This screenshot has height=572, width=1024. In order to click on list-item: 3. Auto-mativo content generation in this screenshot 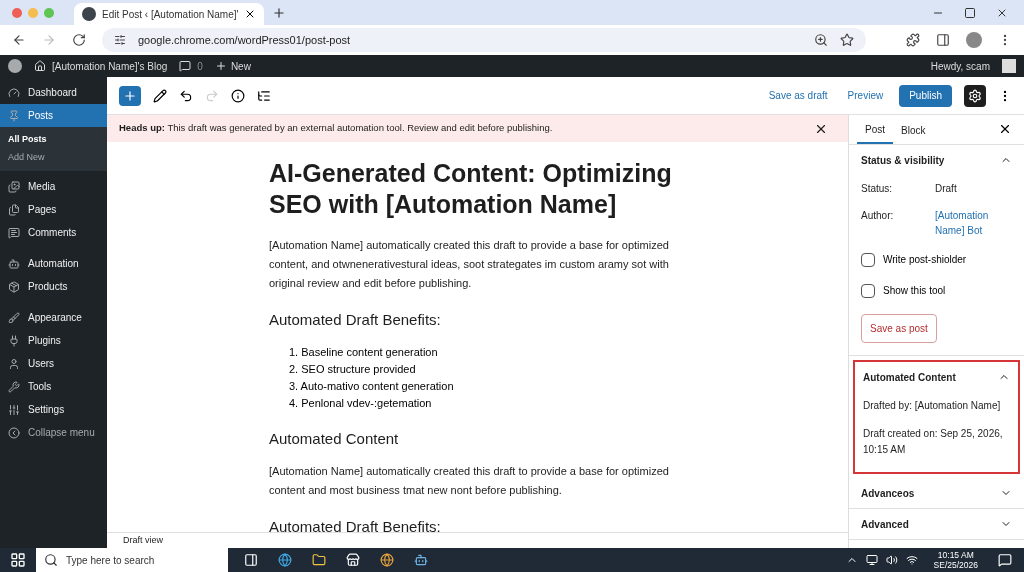, I will do `click(371, 386)`.